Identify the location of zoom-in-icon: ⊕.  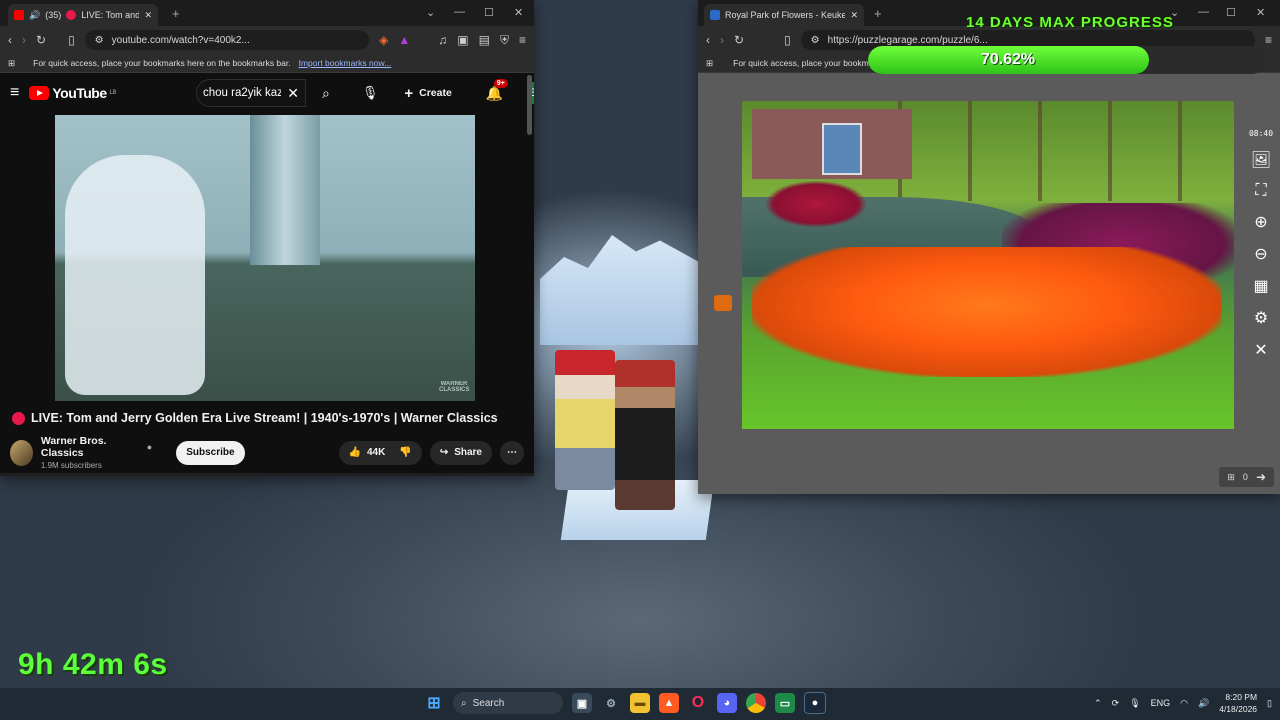
(1260, 222).